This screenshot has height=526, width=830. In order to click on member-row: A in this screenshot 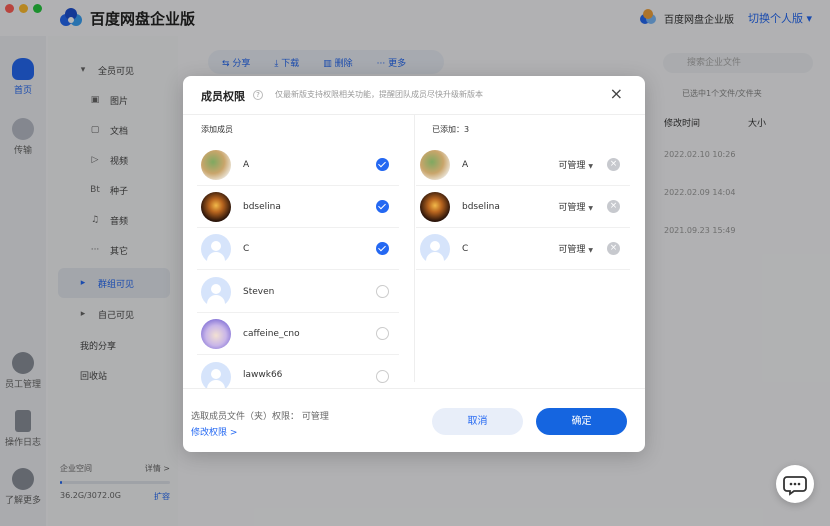, I will do `click(298, 165)`.